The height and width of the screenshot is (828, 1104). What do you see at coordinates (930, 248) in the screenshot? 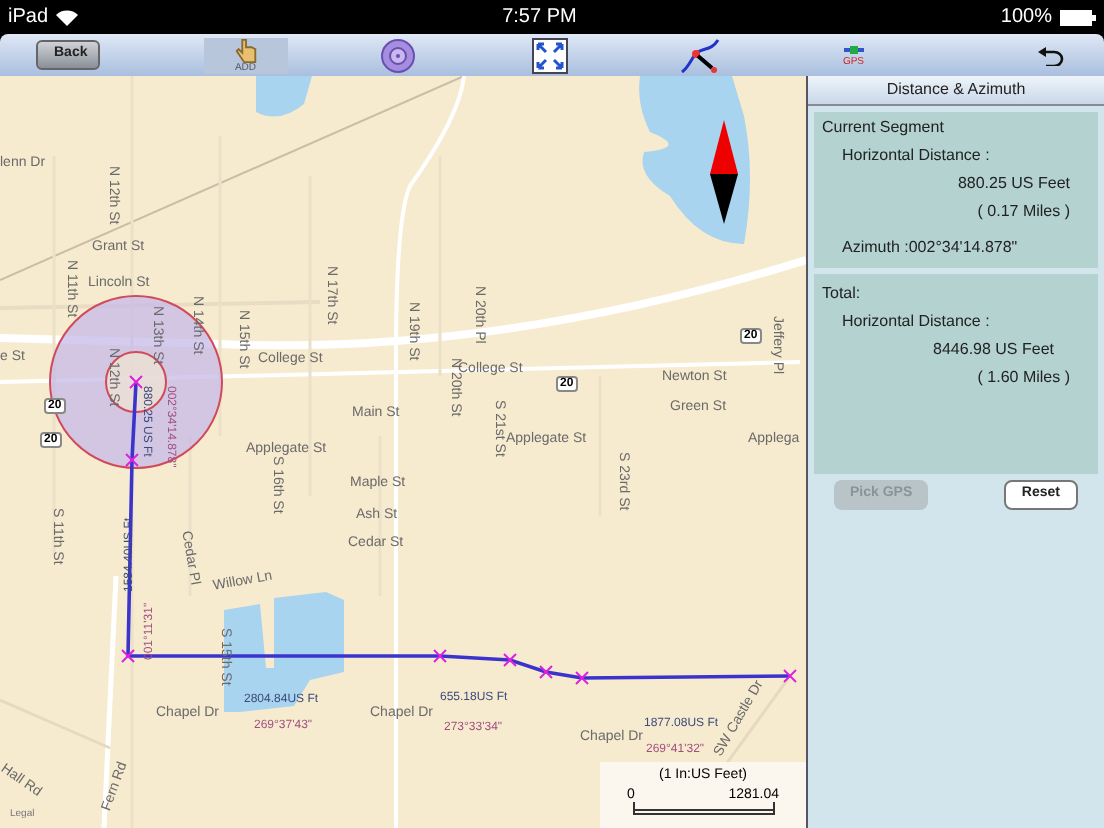
I see `azimuth-value: Azimuth :002°34'14.878"` at bounding box center [930, 248].